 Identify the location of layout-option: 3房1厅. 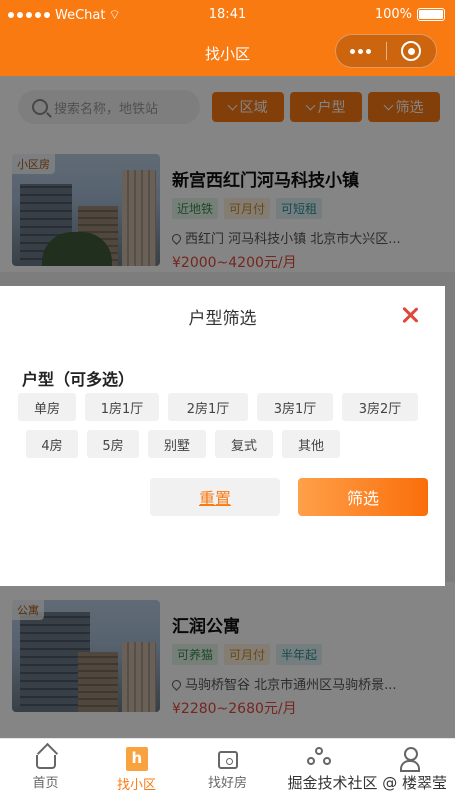
(295, 407).